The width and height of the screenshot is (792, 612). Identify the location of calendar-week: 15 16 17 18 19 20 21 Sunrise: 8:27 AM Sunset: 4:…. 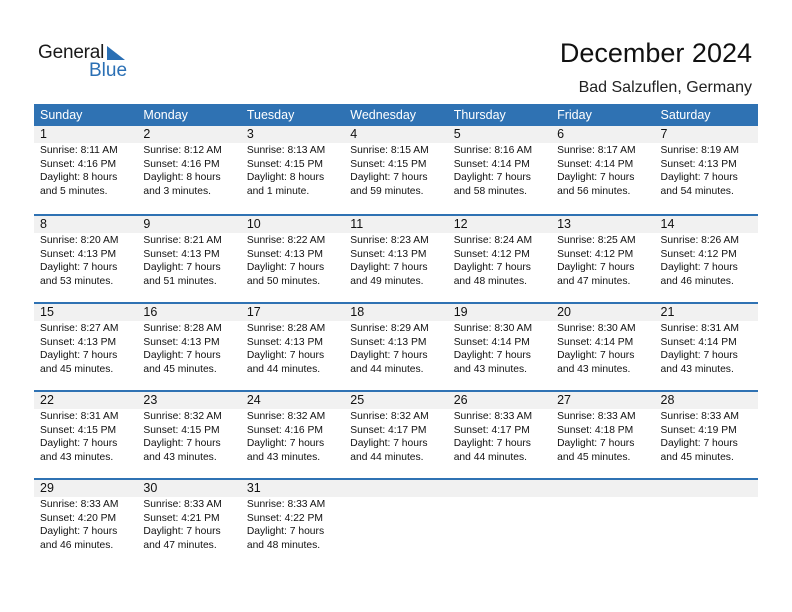
(396, 346).